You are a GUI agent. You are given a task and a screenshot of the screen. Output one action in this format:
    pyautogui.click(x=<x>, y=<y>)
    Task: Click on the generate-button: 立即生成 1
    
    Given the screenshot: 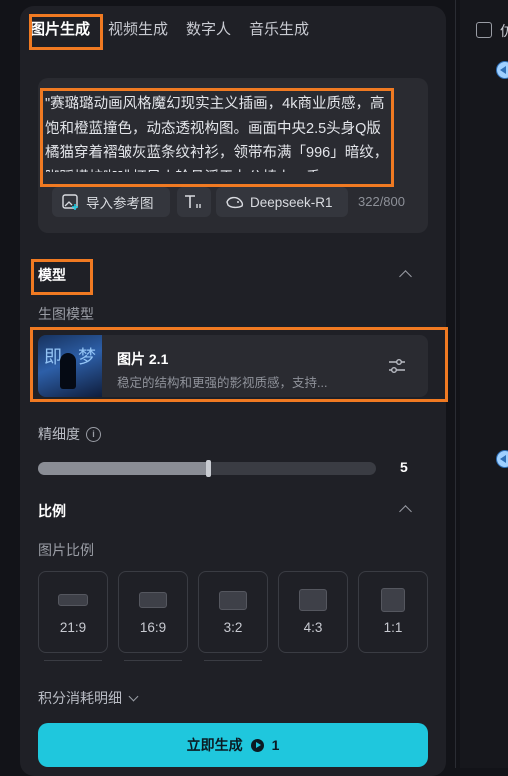 What is the action you would take?
    pyautogui.click(x=233, y=745)
    